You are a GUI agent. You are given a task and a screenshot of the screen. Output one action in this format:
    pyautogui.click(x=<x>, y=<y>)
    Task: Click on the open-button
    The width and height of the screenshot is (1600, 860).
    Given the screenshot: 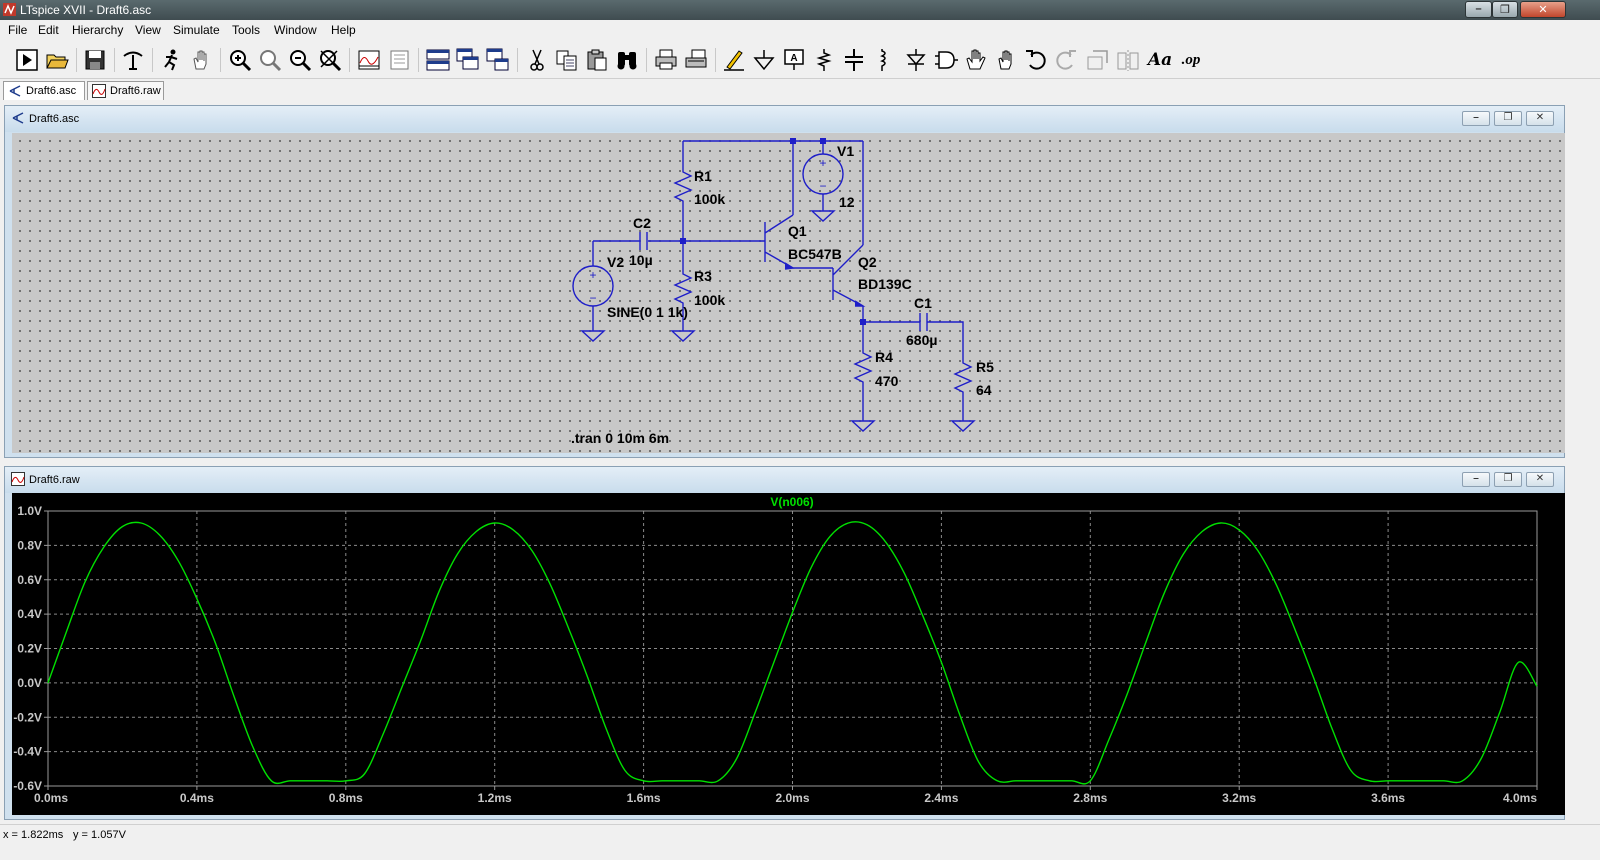 What is the action you would take?
    pyautogui.click(x=57, y=60)
    